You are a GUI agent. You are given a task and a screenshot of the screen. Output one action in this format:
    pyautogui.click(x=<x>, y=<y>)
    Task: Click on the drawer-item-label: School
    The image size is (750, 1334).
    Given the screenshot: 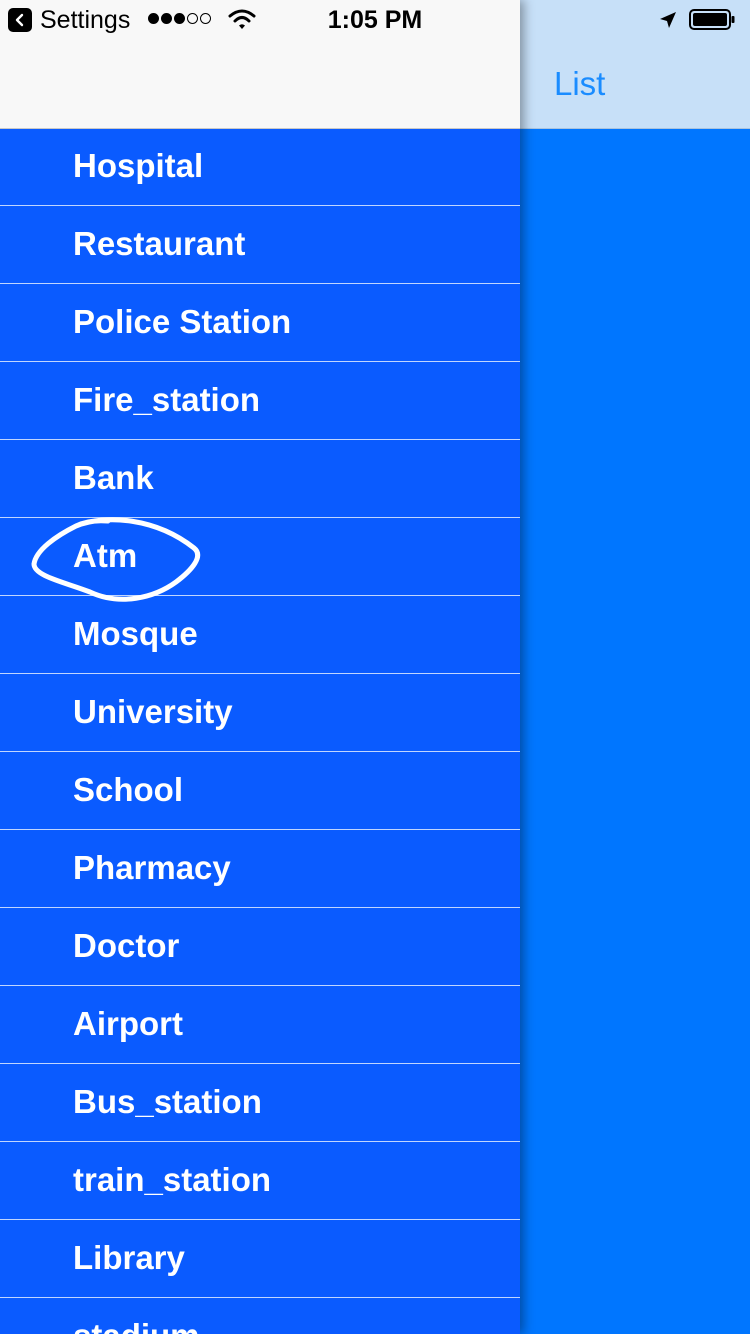 What is the action you would take?
    pyautogui.click(x=128, y=789)
    